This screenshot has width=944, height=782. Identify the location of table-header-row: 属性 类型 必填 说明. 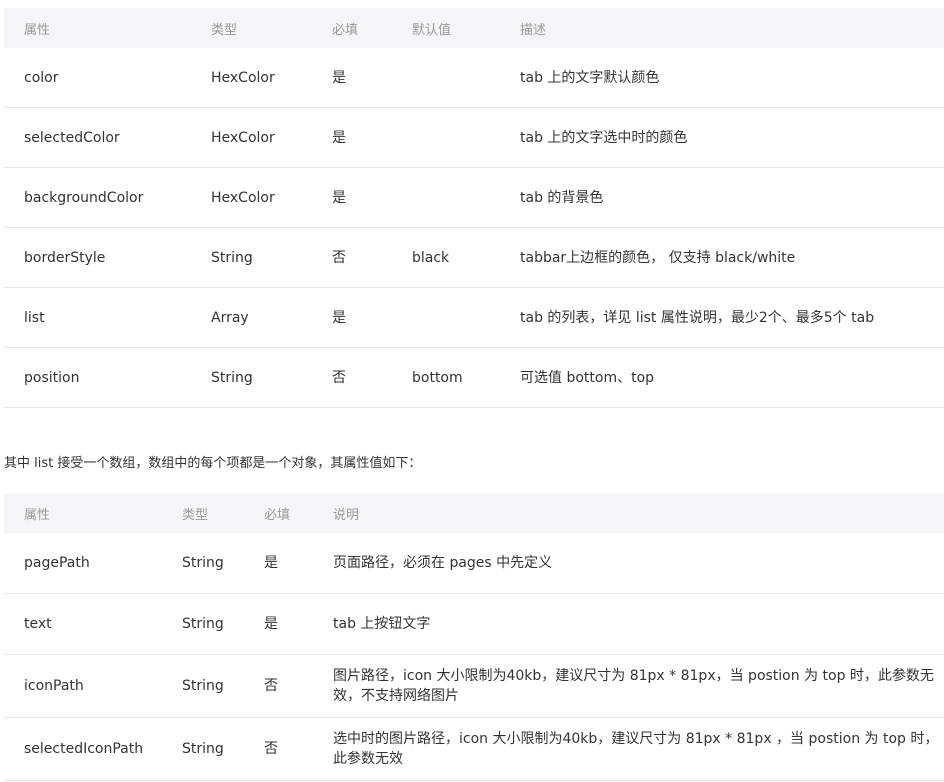
(474, 513).